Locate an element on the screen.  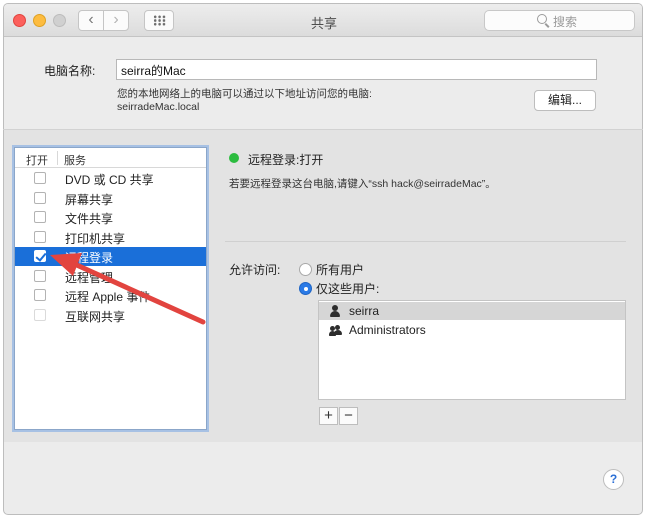
service-status: 远程登录:打开 is located at coordinates (286, 160).